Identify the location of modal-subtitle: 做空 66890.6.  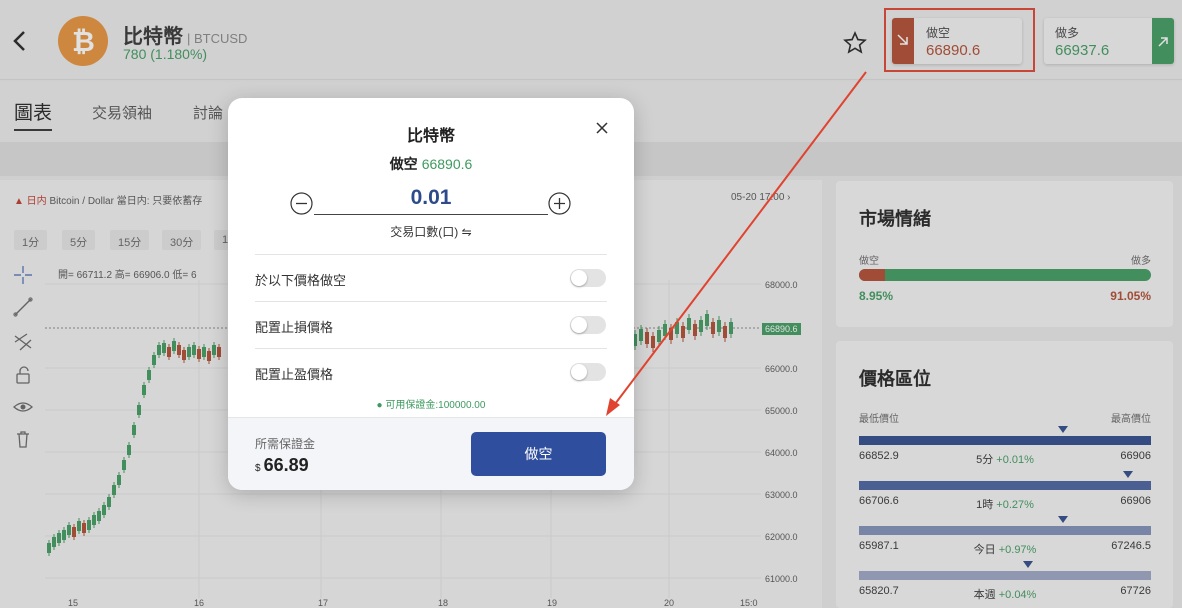
(431, 164).